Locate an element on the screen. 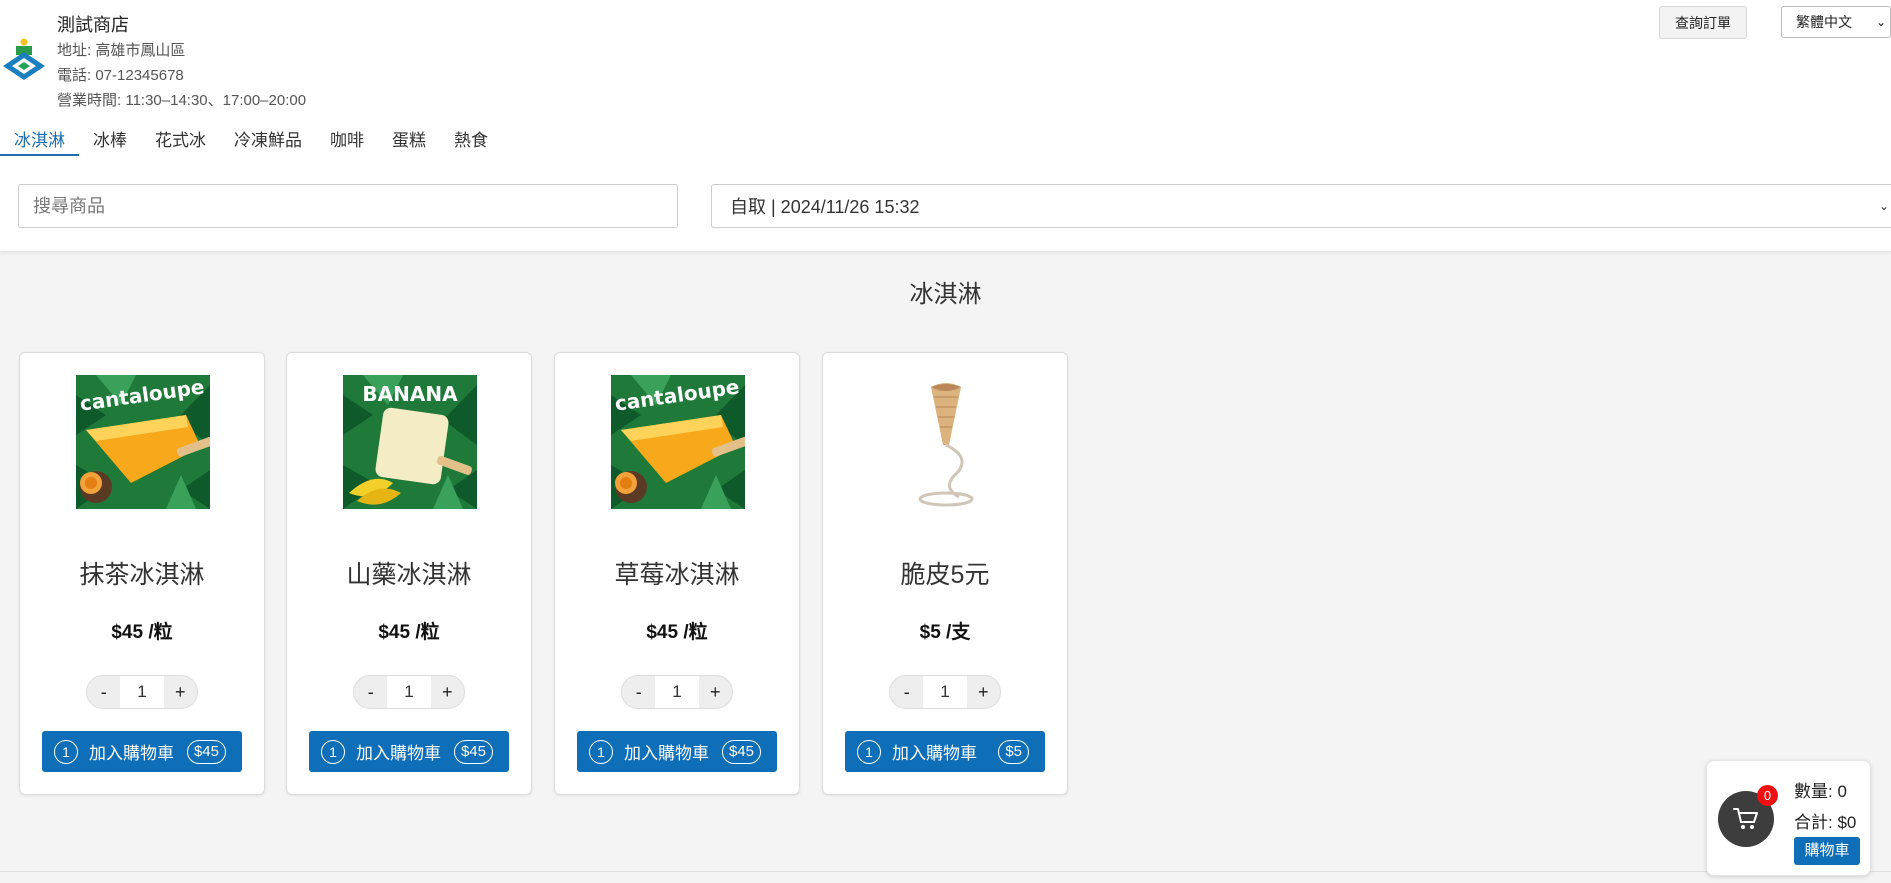 The width and height of the screenshot is (1891, 883). product-name: 脆皮5元 is located at coordinates (945, 575).